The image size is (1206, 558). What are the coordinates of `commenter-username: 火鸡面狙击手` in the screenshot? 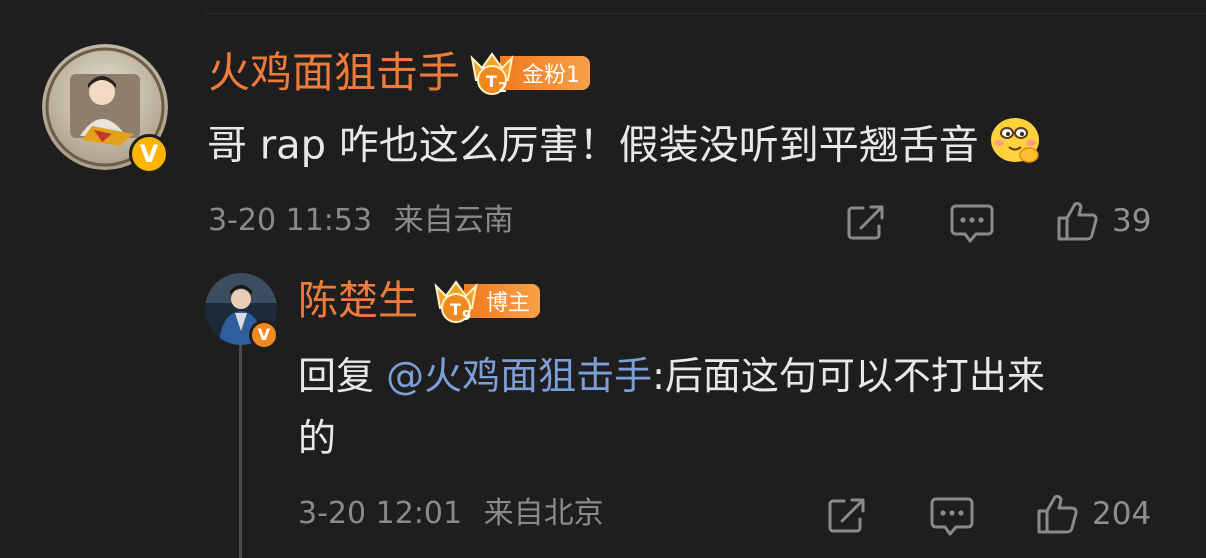 It's located at (334, 73).